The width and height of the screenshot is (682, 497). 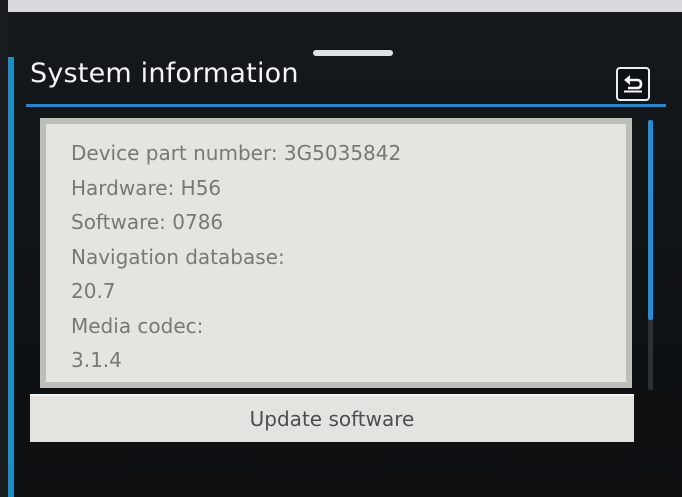 I want to click on scrollbar-thumb, so click(x=650, y=220).